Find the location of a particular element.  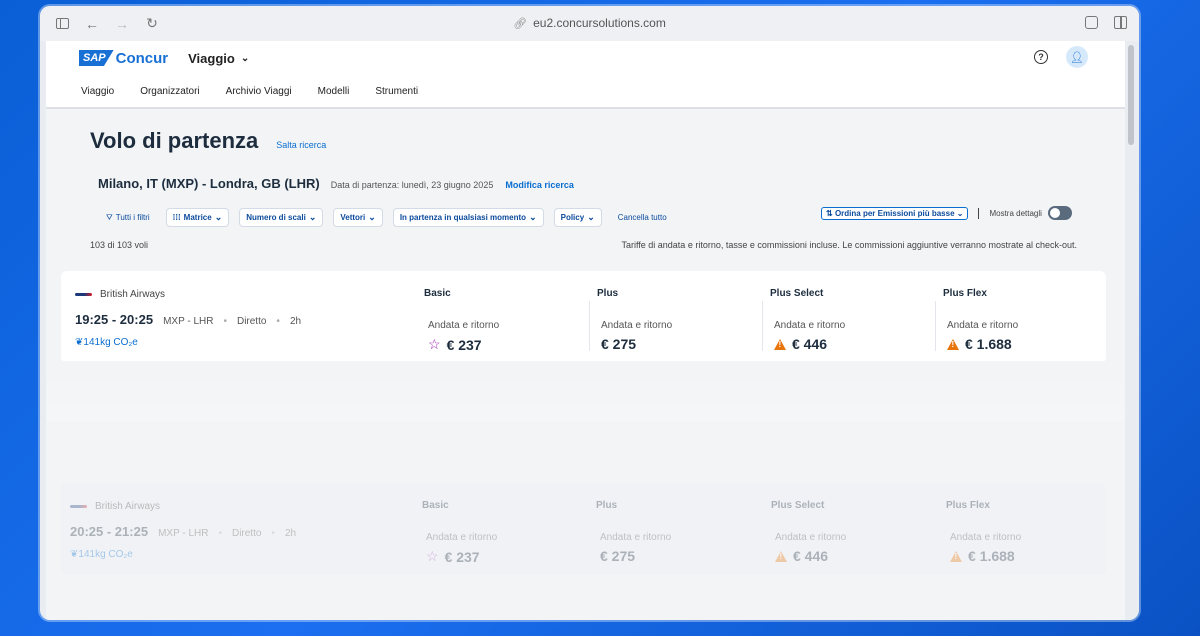

modify-search-link: Modifica ricerca is located at coordinates (539, 185).